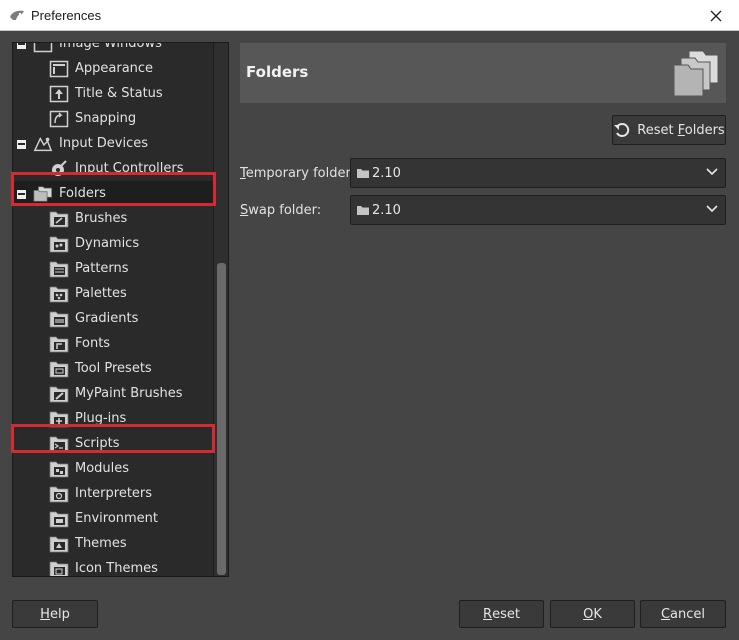 The width and height of the screenshot is (739, 640). Describe the element at coordinates (59, 544) in the screenshot. I see `themes-folder-icon` at that location.